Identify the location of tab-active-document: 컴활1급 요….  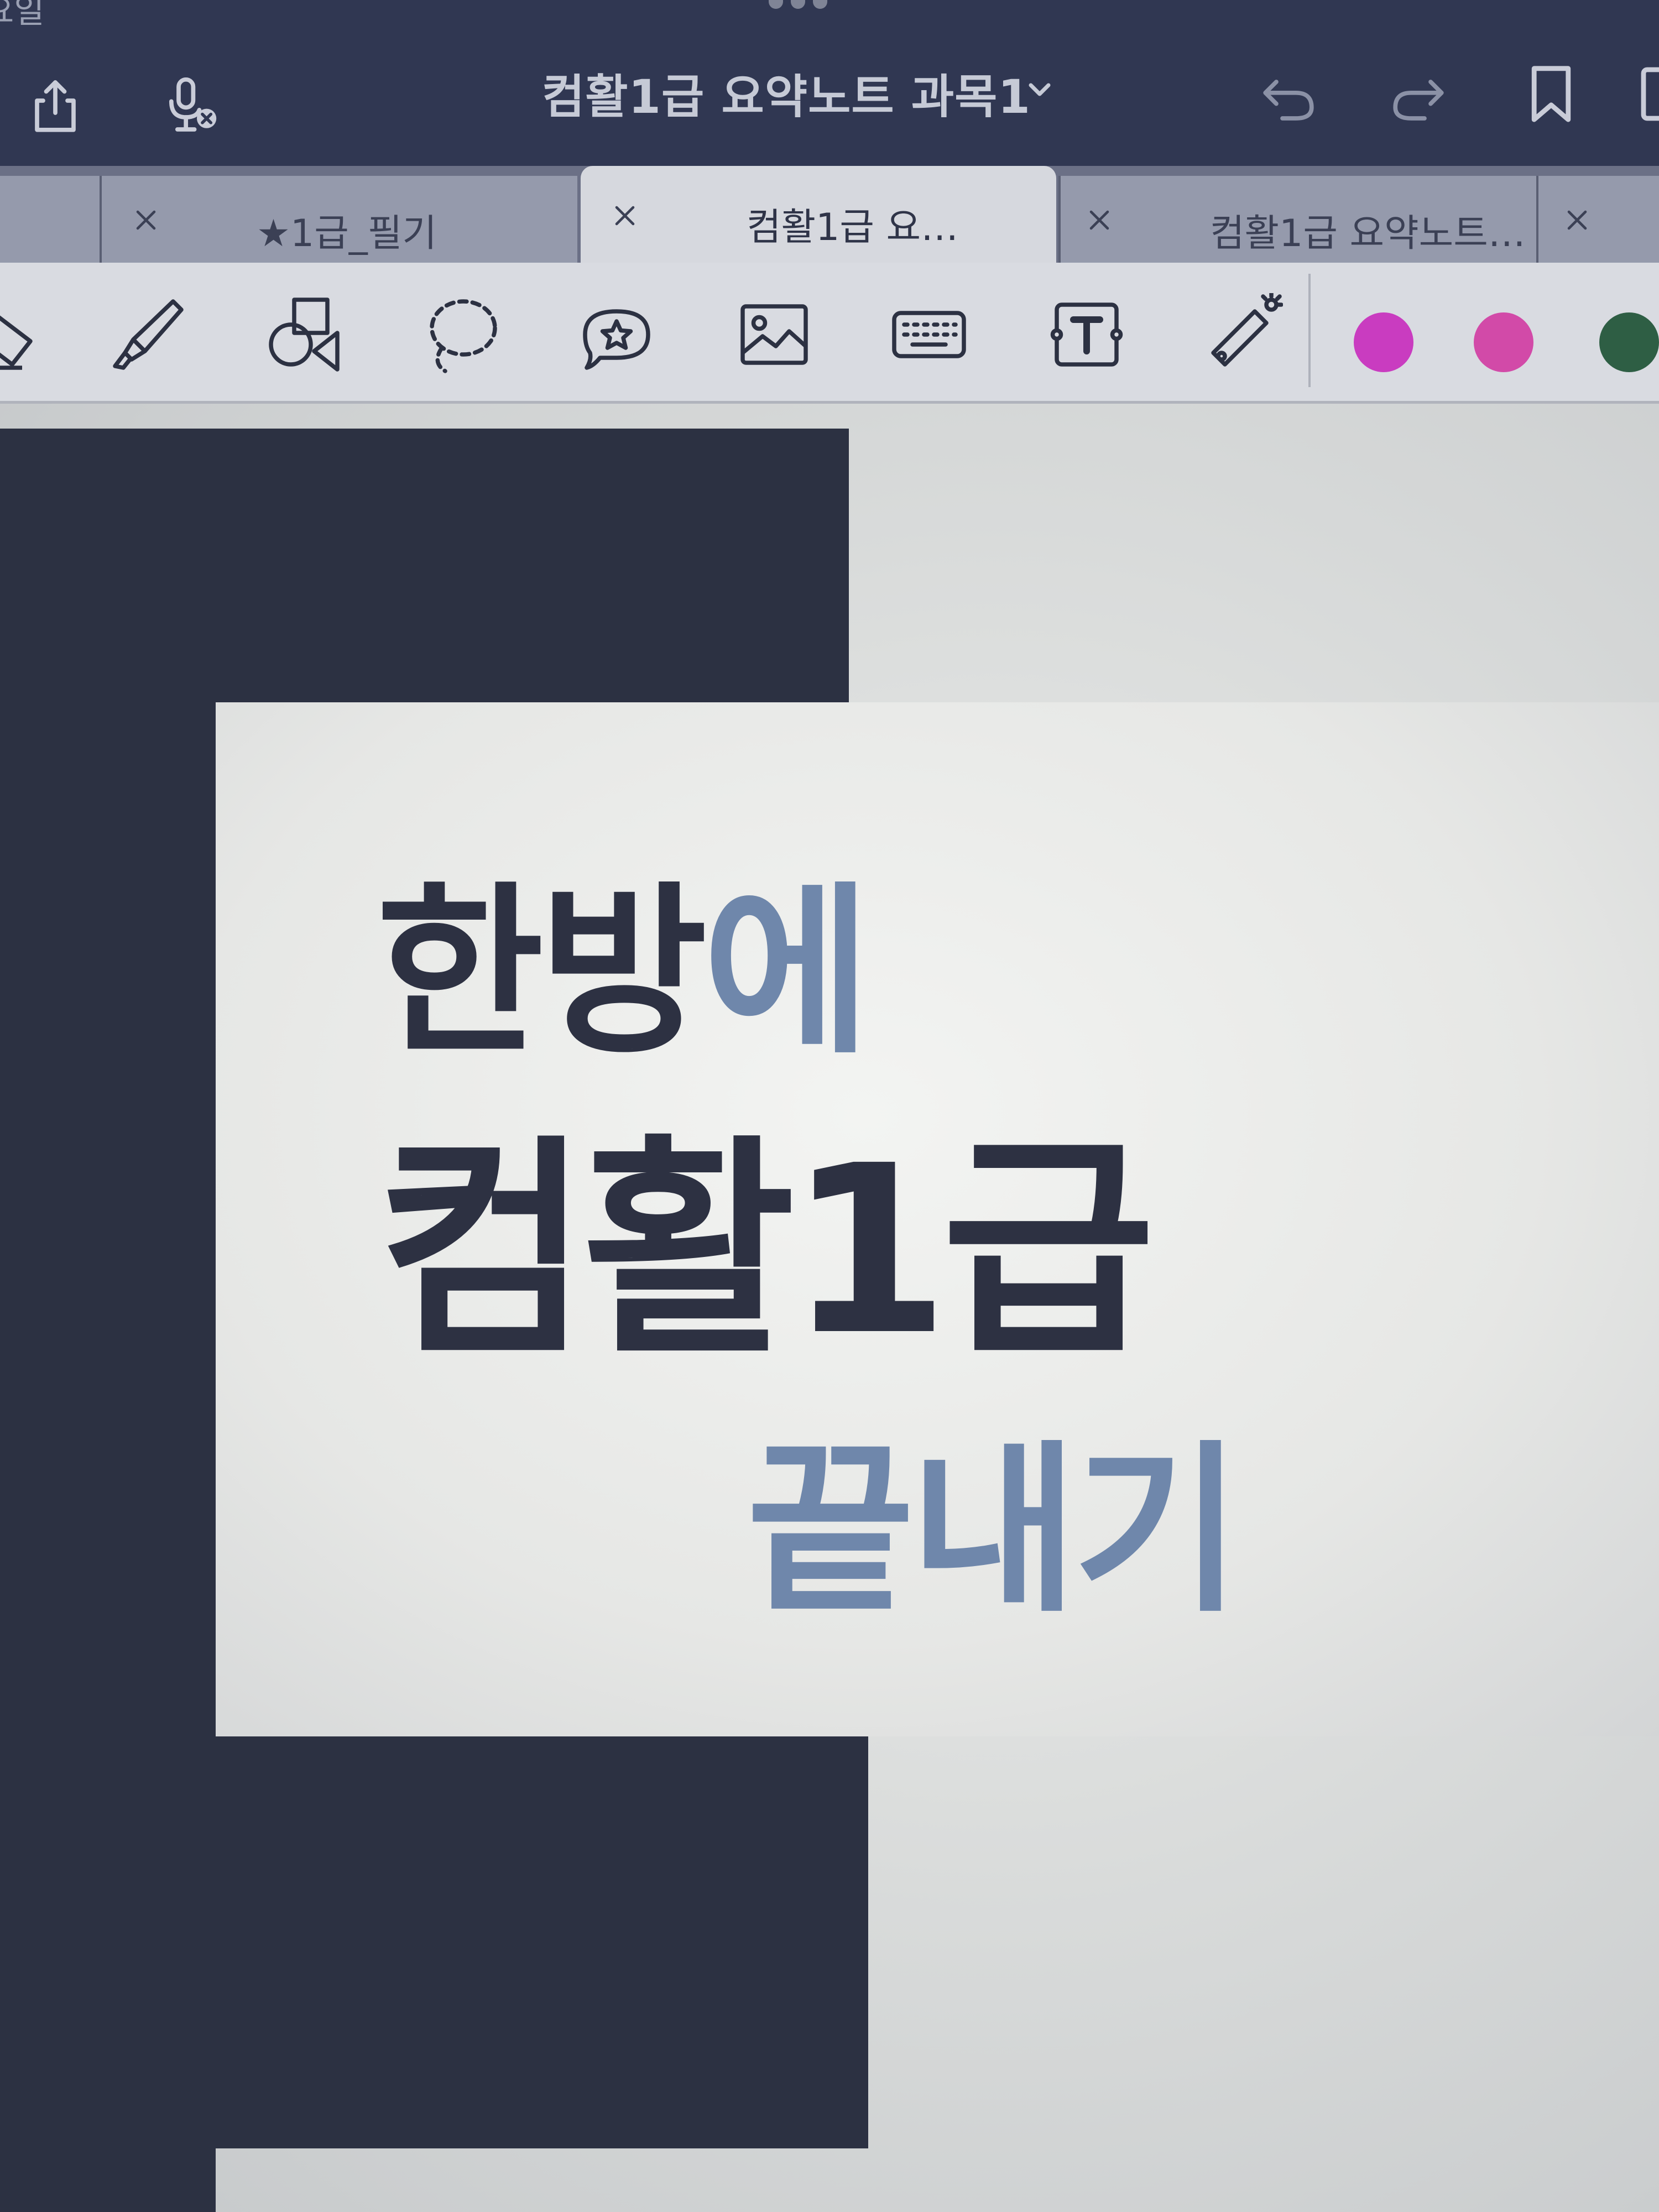
(1097, 215).